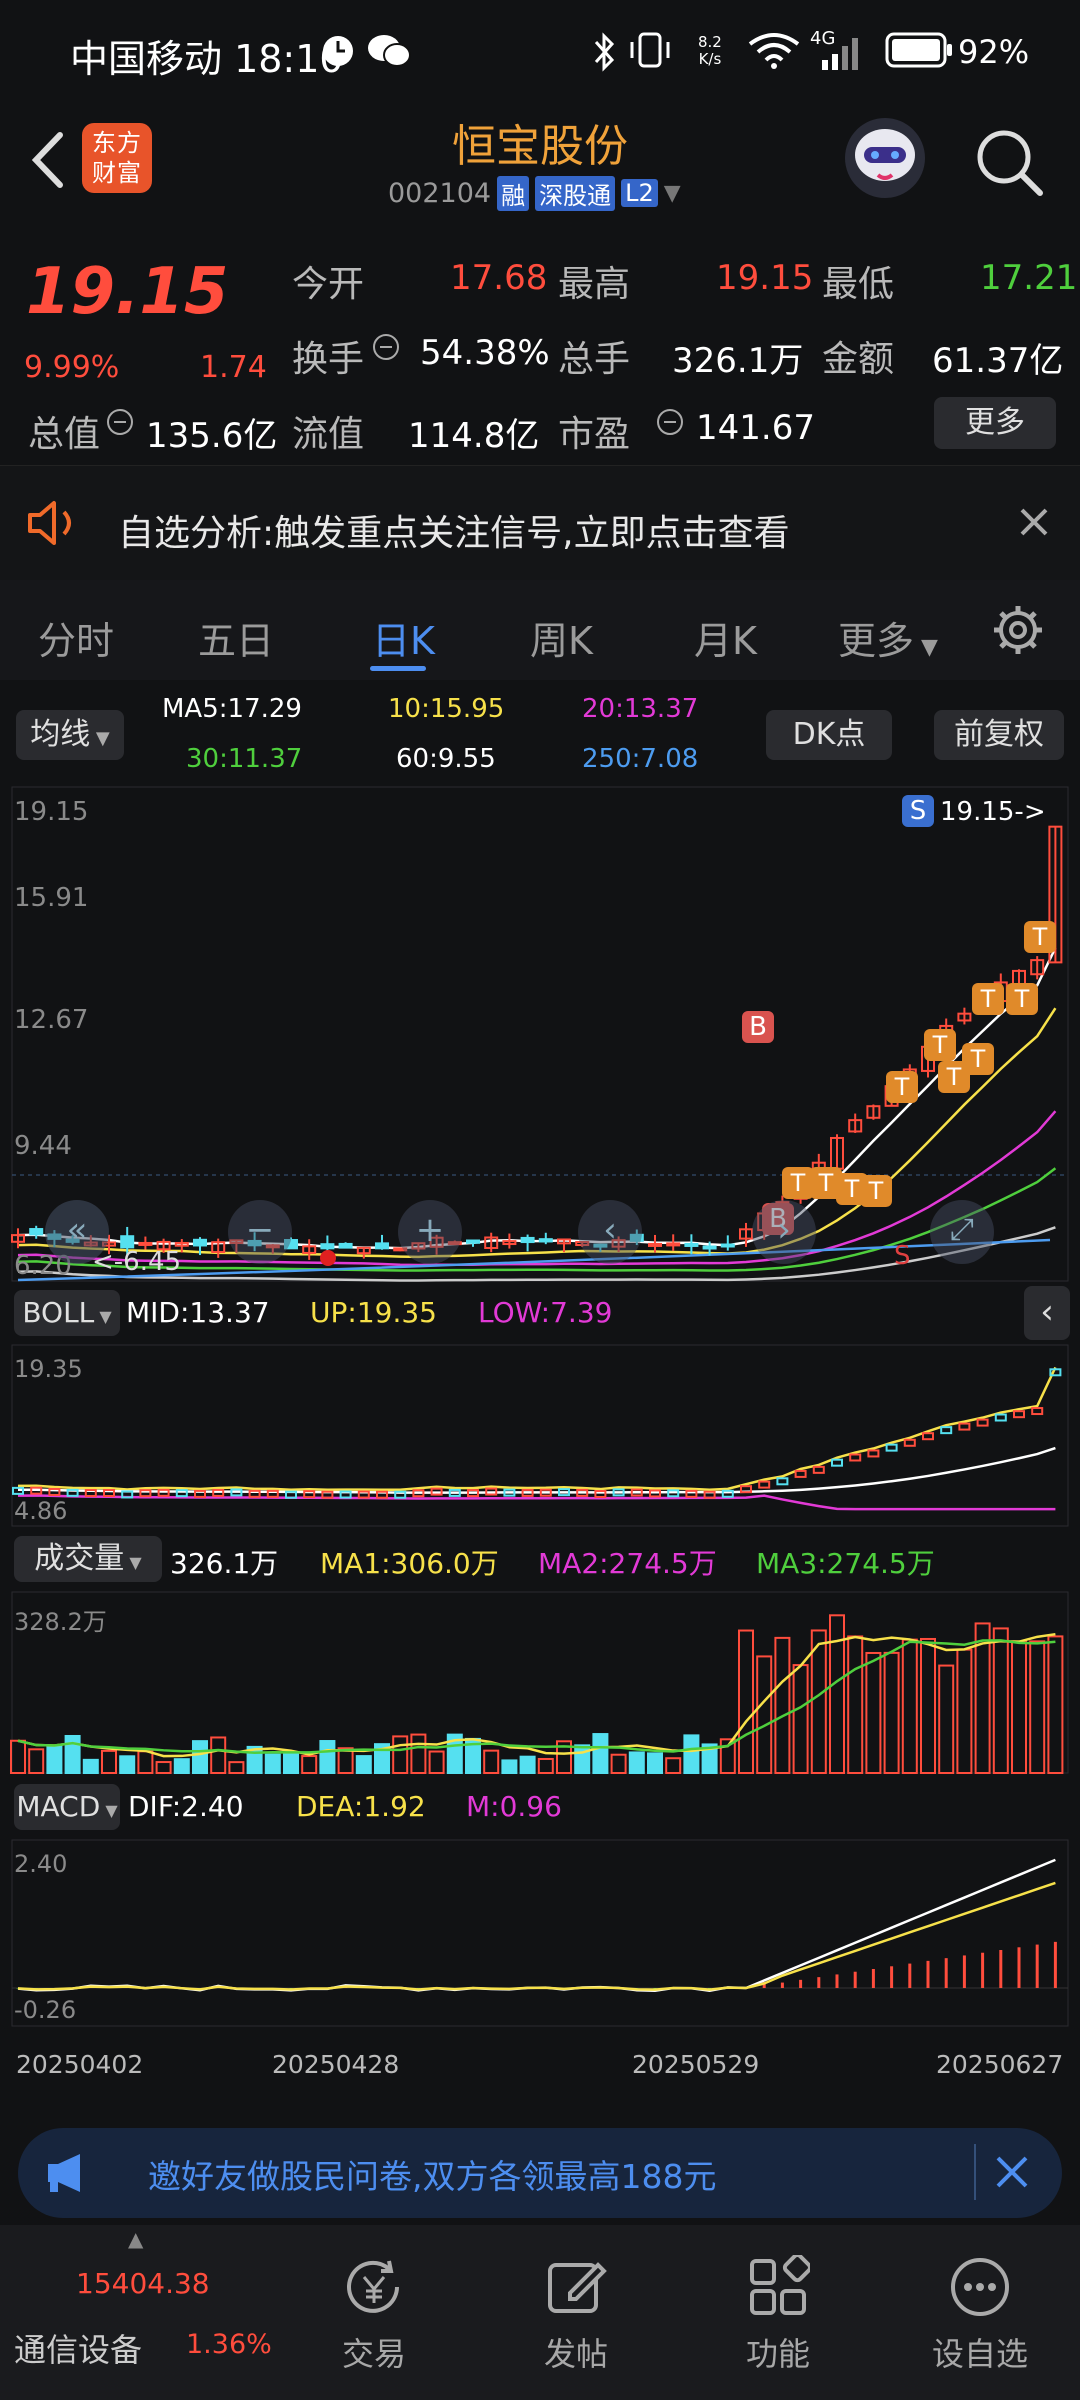  What do you see at coordinates (67, 1807) in the screenshot?
I see `macd-selector: MACD ▼` at bounding box center [67, 1807].